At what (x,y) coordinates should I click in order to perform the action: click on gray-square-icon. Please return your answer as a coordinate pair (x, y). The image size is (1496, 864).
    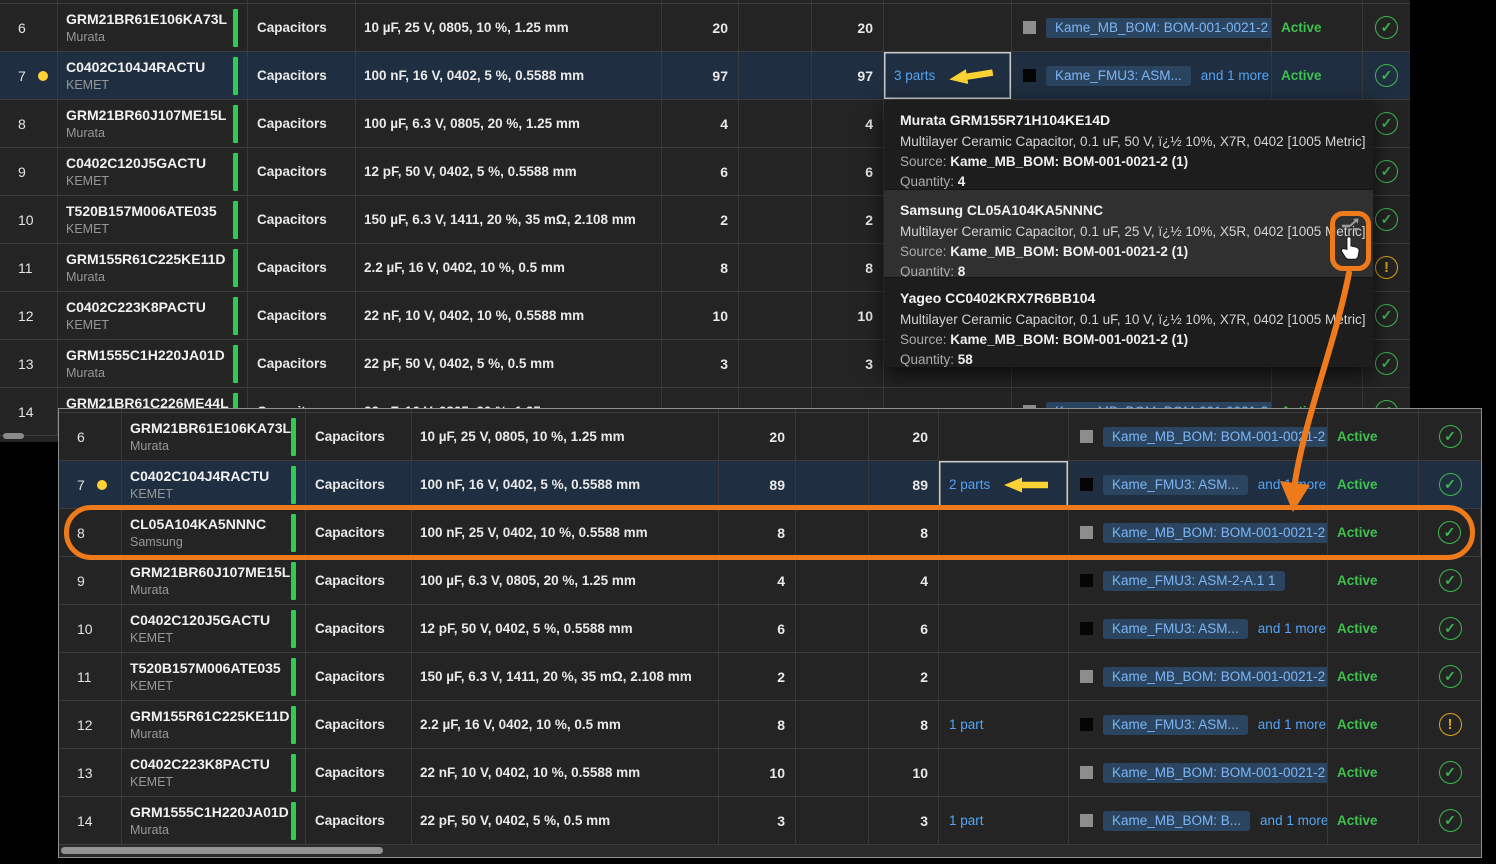
    Looking at the image, I should click on (1086, 820).